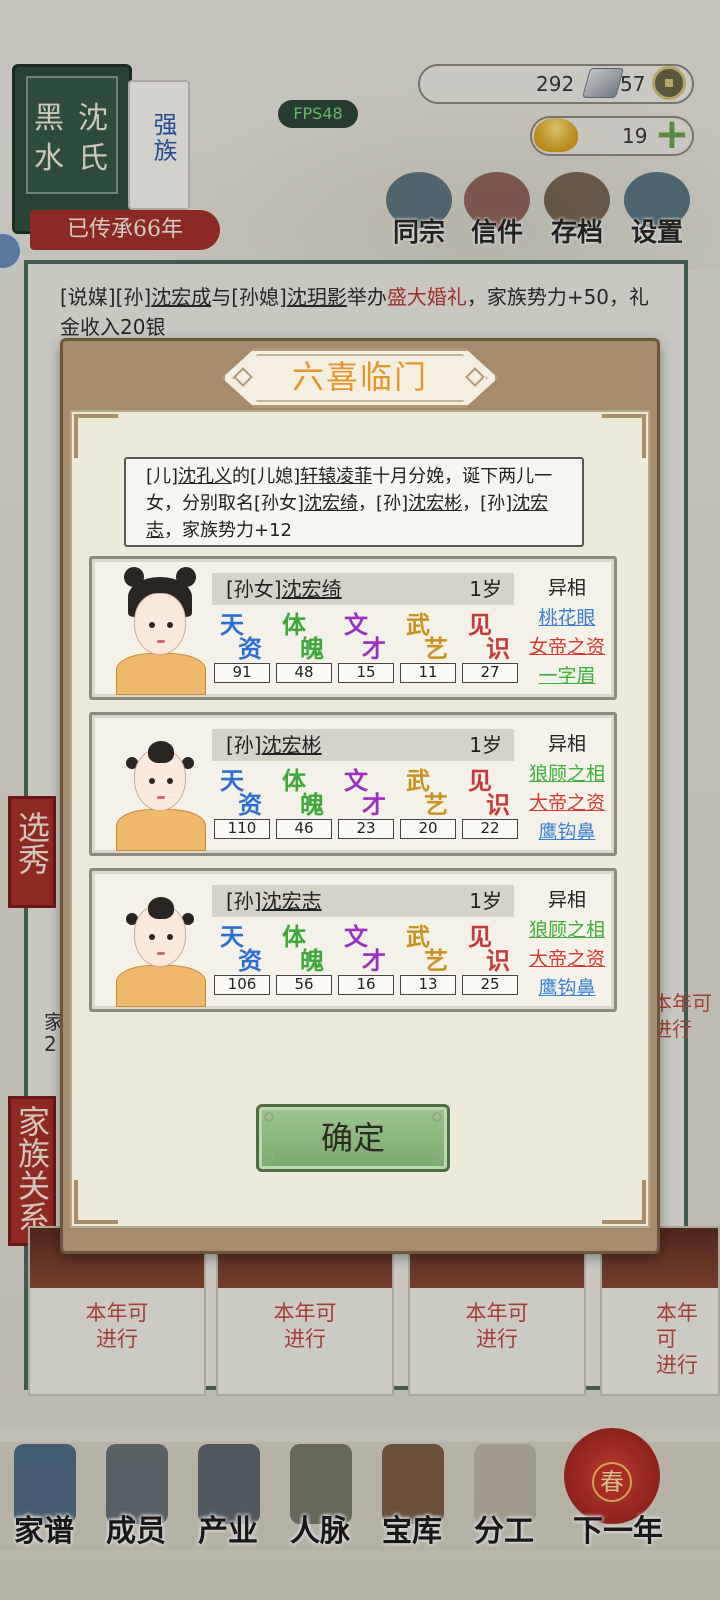 The image size is (720, 1600). What do you see at coordinates (331, 503) in the screenshot?
I see `event-person-link: 沈宏绮` at bounding box center [331, 503].